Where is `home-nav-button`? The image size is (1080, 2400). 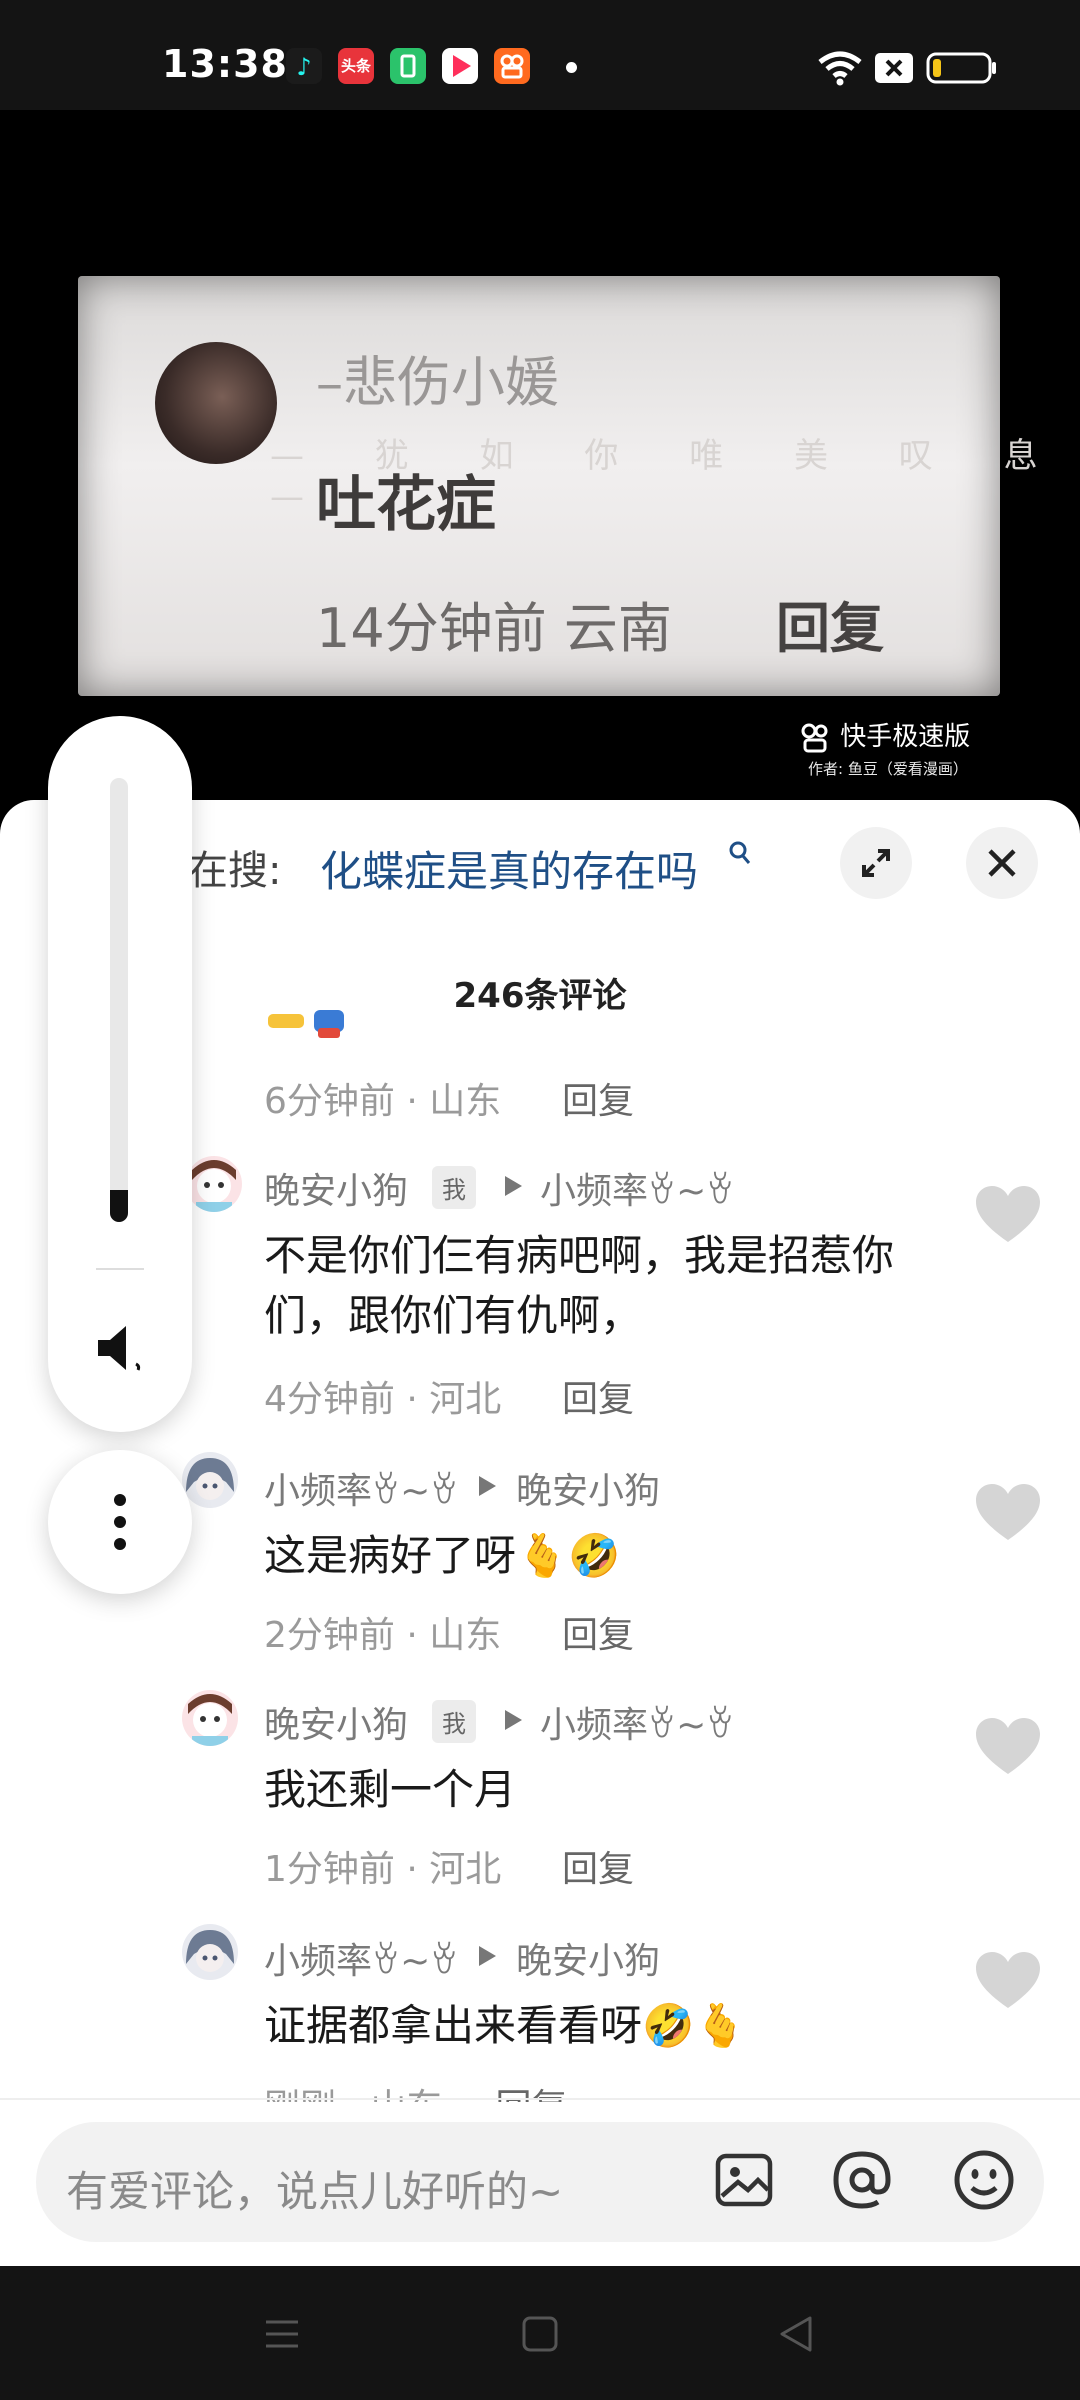 home-nav-button is located at coordinates (540, 2336).